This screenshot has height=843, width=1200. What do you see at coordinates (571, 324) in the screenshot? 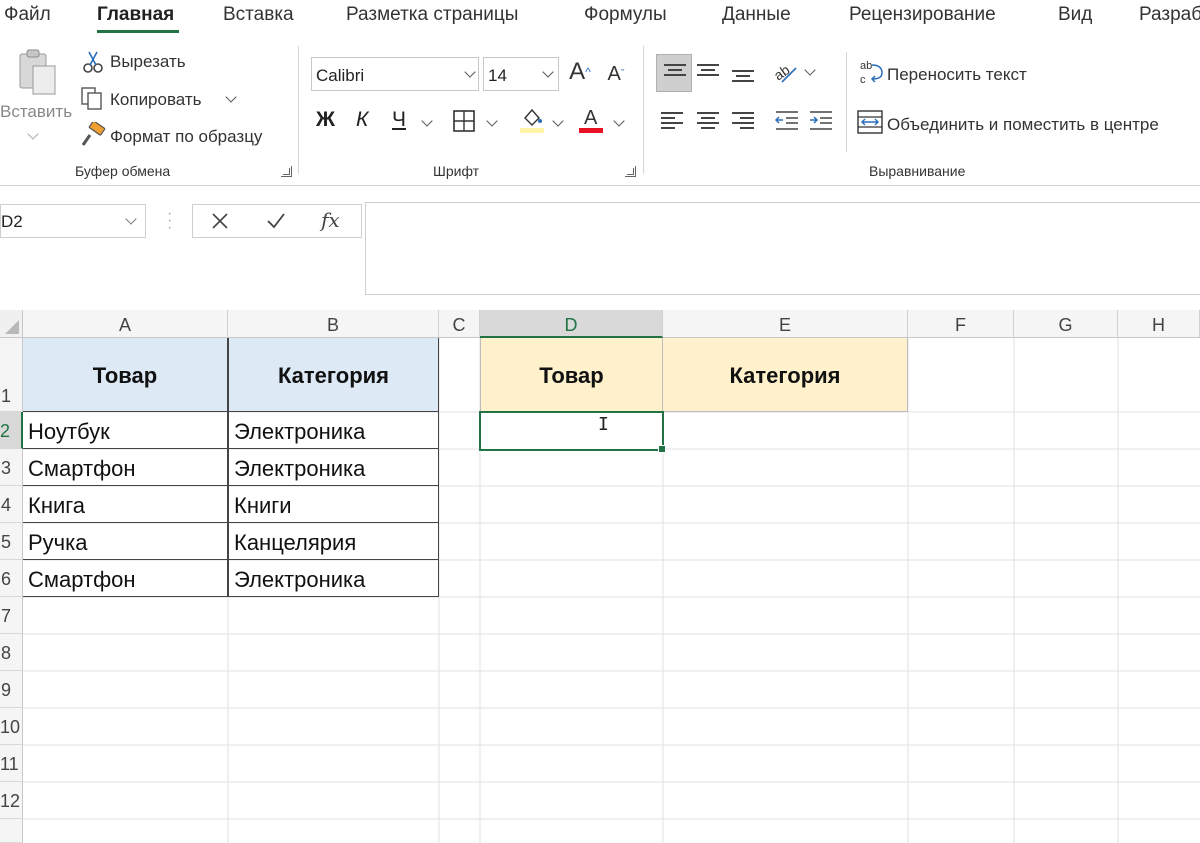
I see `column-header-d: D` at bounding box center [571, 324].